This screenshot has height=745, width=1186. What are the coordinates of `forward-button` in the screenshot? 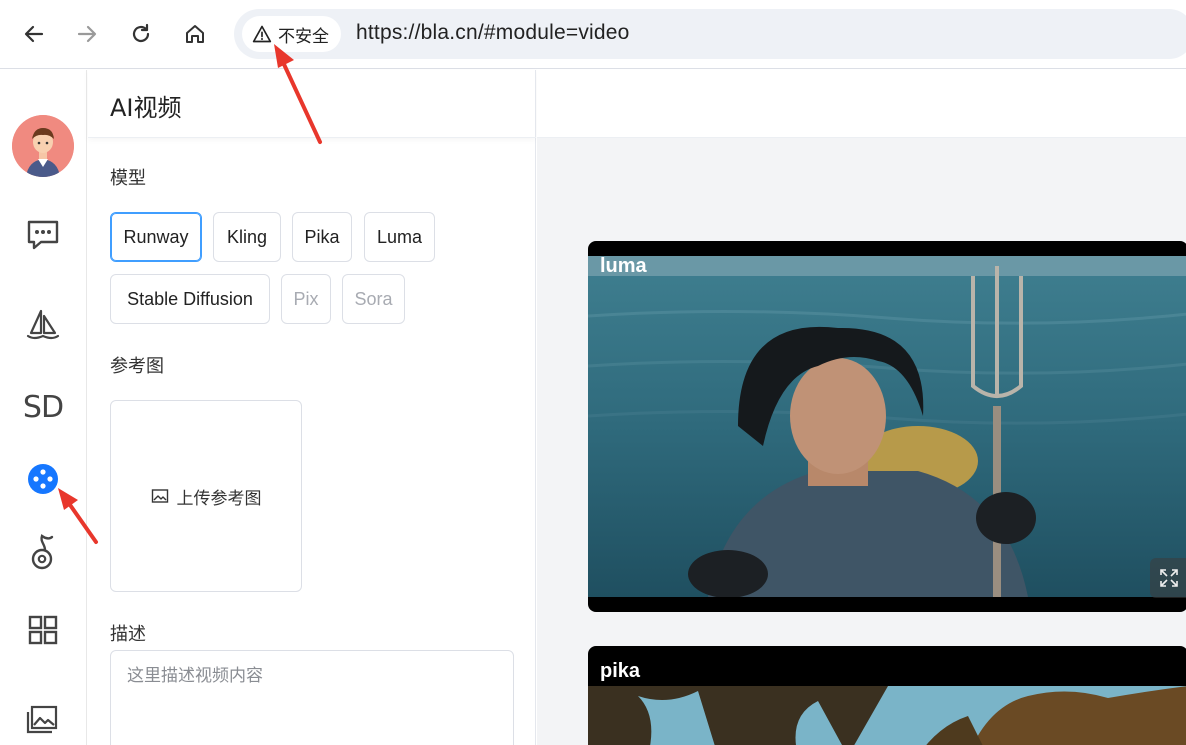 It's located at (87, 34).